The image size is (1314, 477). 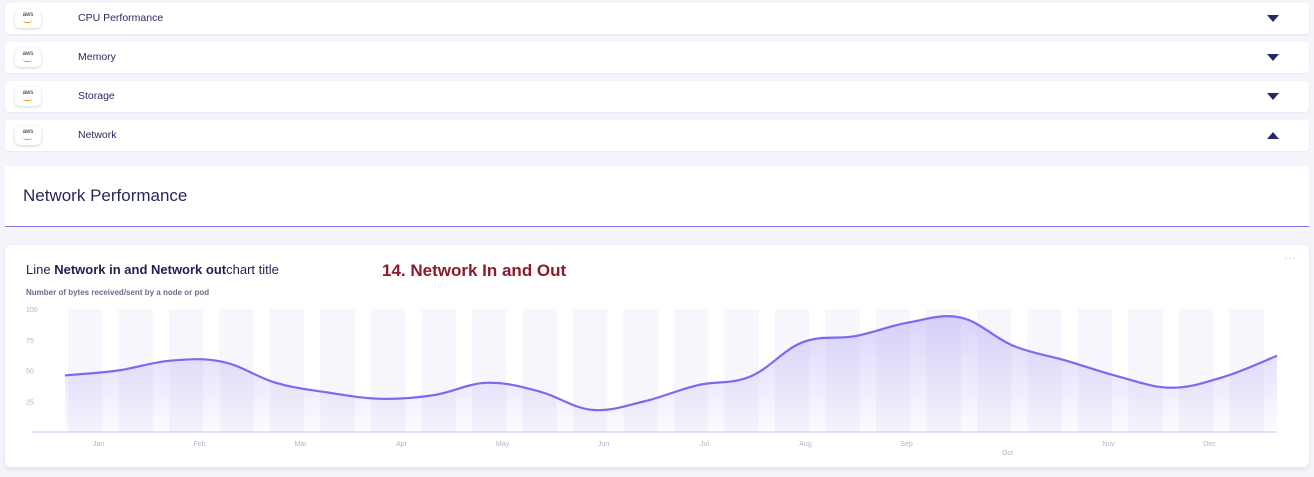 I want to click on x-tick-label: Jul, so click(x=704, y=444).